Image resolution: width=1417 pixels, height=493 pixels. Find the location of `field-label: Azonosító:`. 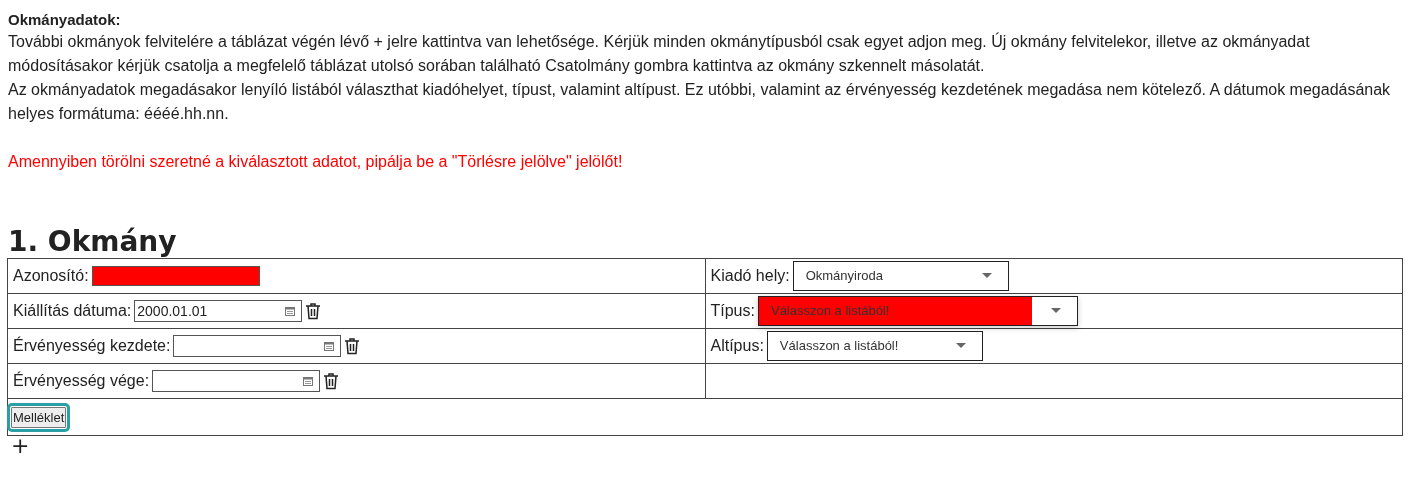

field-label: Azonosító: is located at coordinates (51, 276).